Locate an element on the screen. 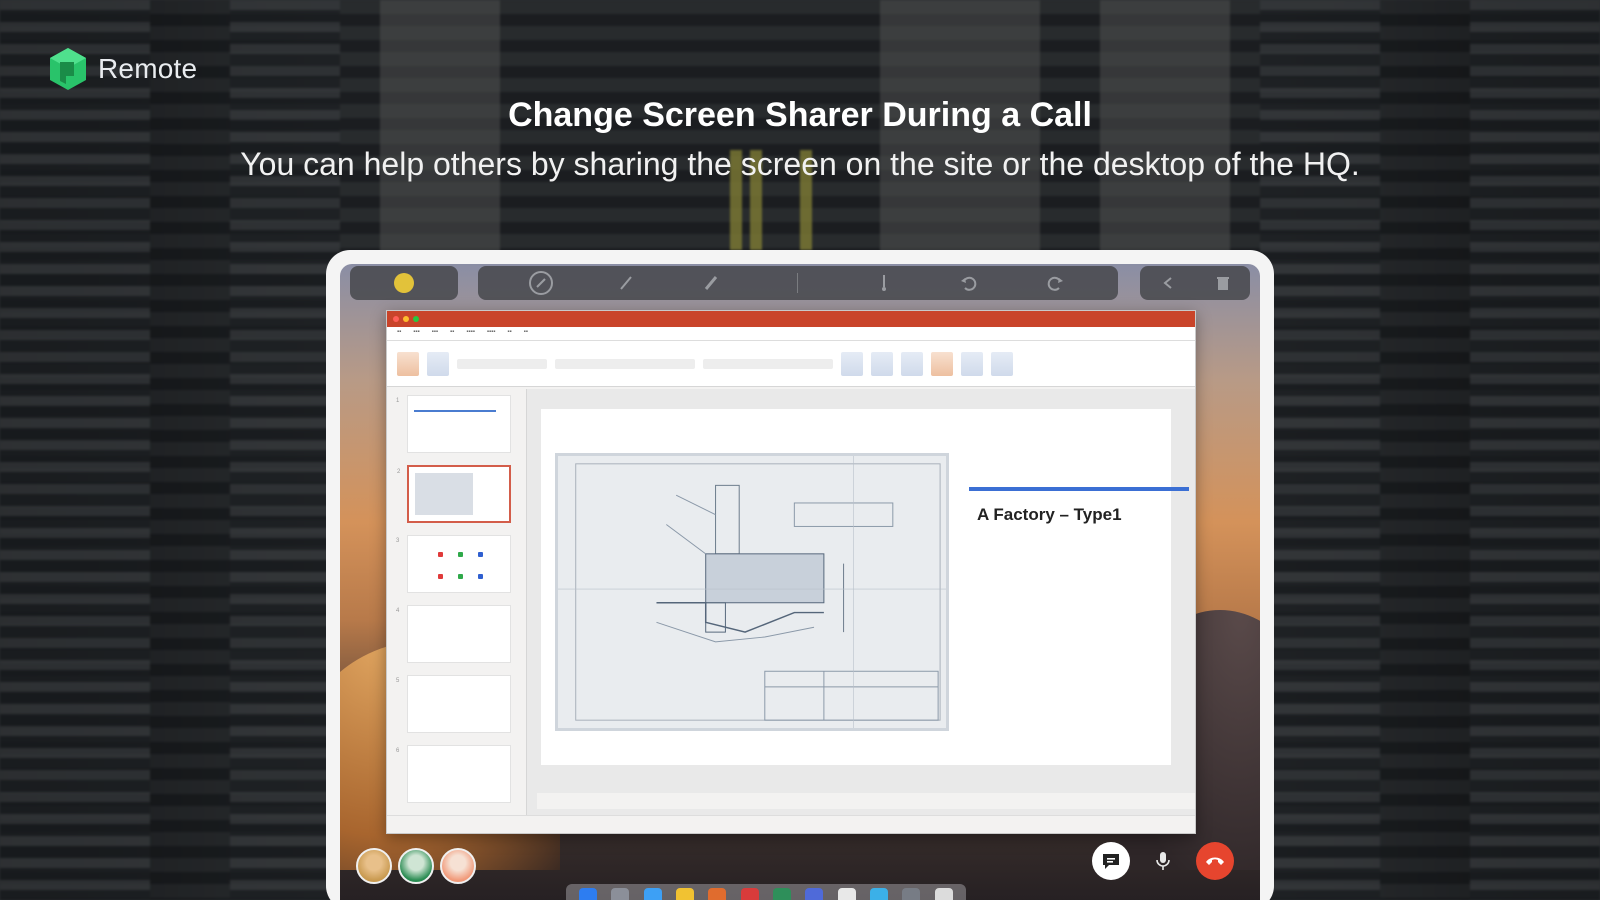  ribbon-toolbar is located at coordinates (791, 364).